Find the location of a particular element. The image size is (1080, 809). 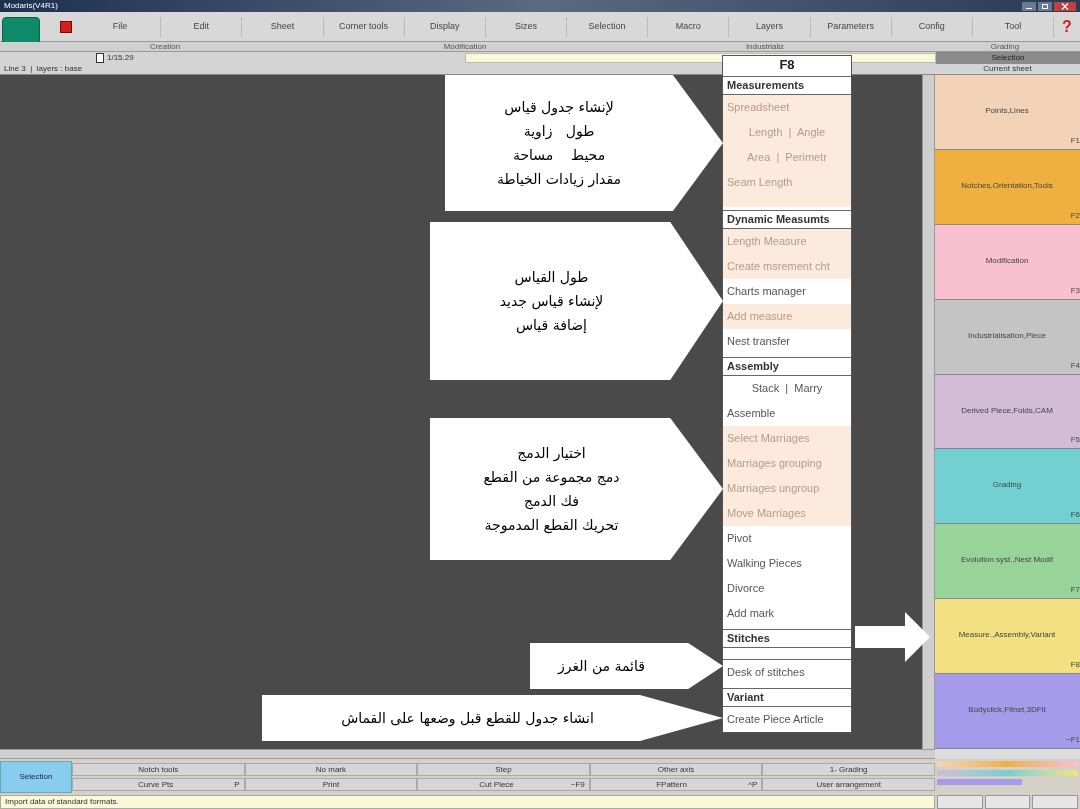

tool-selector: Step is located at coordinates (503, 769).